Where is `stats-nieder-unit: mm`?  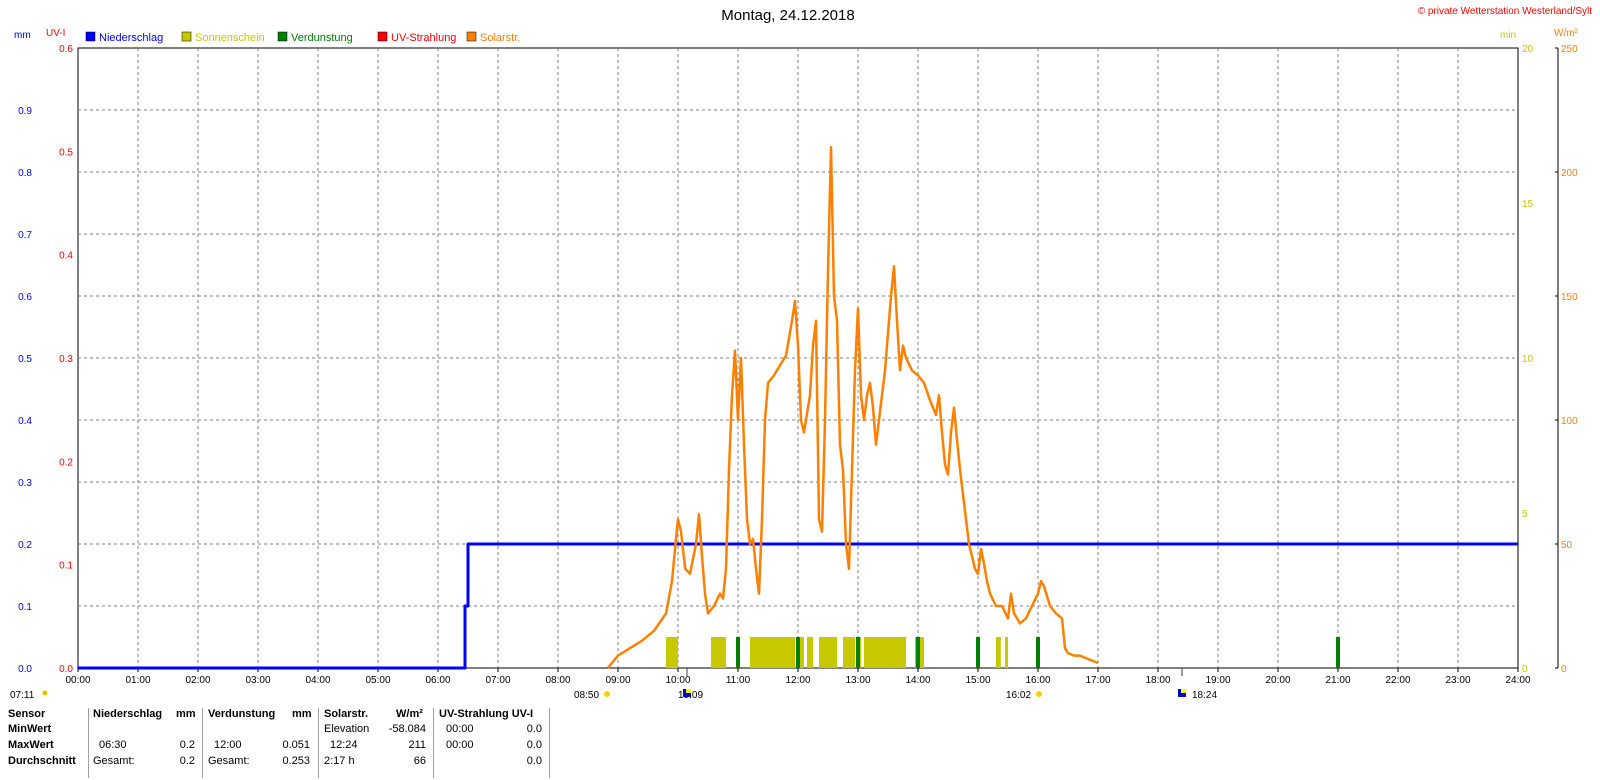 stats-nieder-unit: mm is located at coordinates (186, 714).